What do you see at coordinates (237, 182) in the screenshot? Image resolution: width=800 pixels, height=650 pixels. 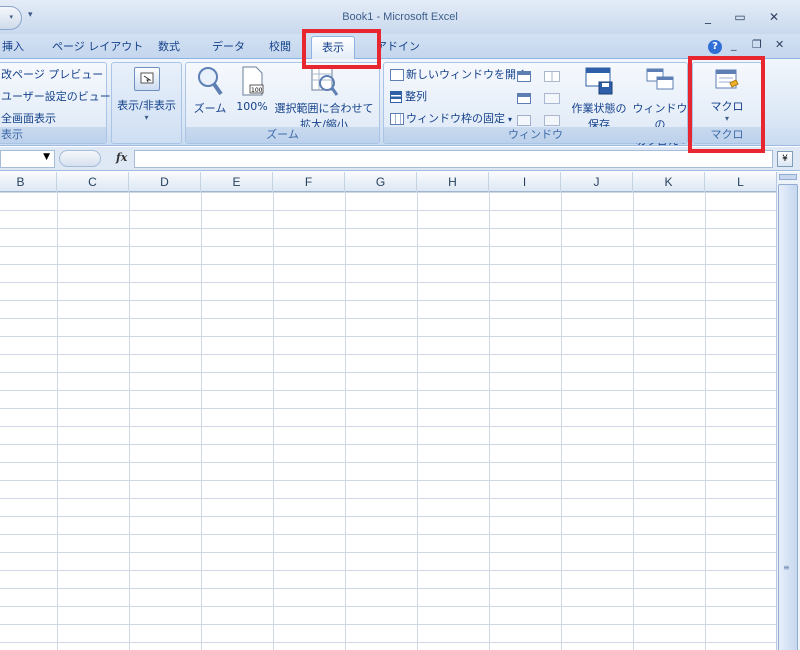 I see `column-header-e: E` at bounding box center [237, 182].